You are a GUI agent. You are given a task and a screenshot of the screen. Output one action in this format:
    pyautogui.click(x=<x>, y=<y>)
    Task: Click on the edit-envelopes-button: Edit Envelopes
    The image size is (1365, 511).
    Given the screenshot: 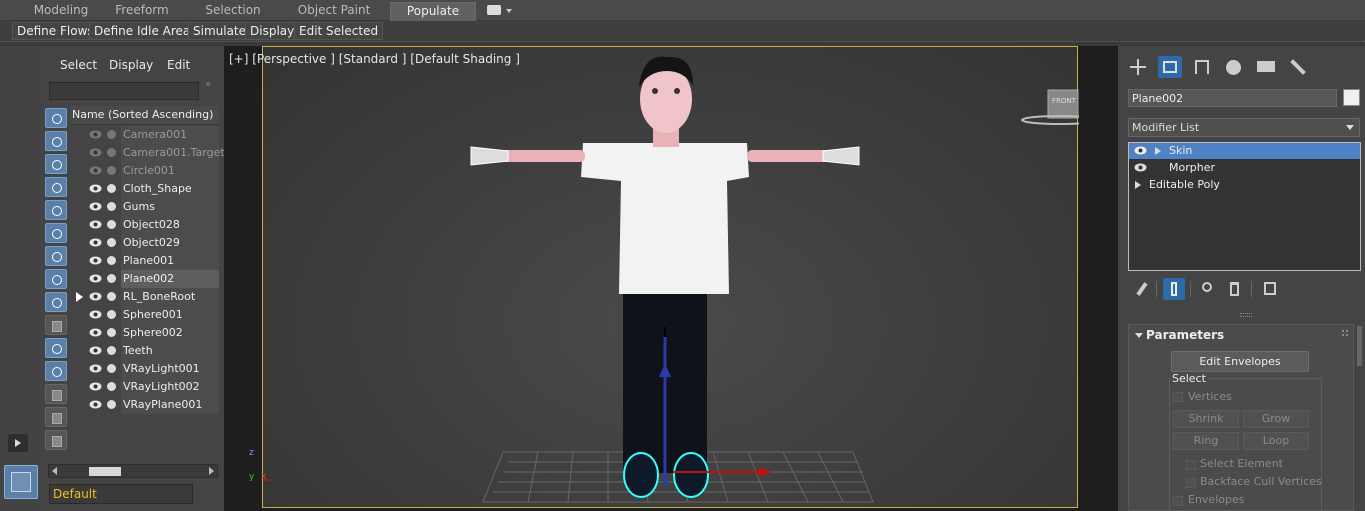 What is the action you would take?
    pyautogui.click(x=1240, y=361)
    